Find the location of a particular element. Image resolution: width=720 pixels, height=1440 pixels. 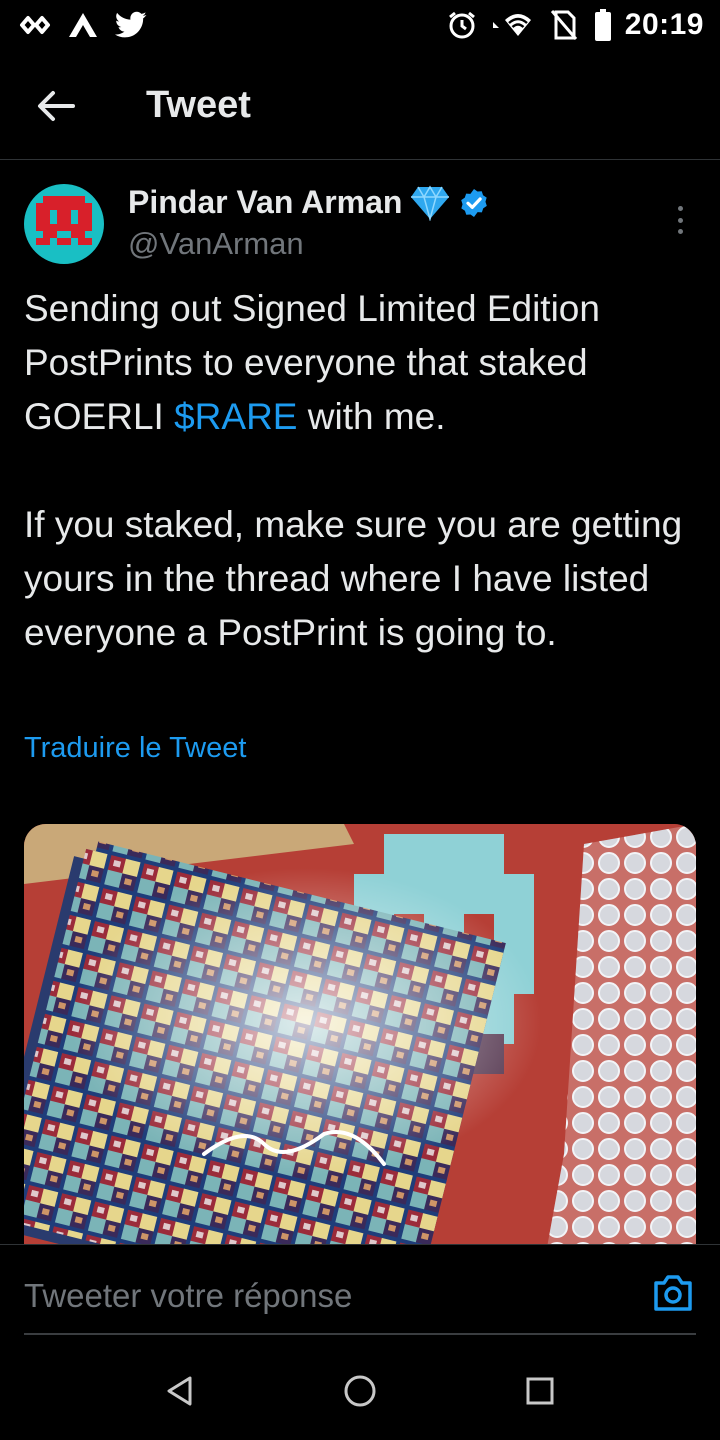

verified-badge-icon is located at coordinates (474, 202).